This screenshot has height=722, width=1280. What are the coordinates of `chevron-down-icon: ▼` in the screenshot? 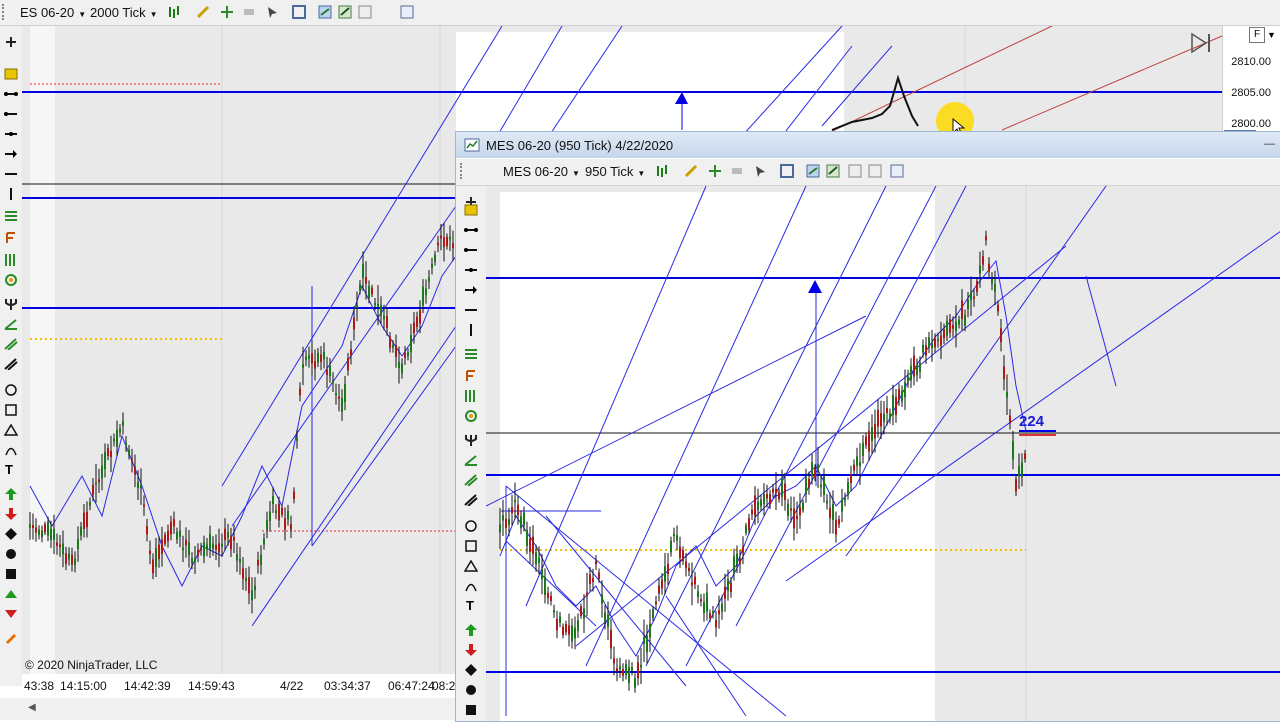 It's located at (1271, 35).